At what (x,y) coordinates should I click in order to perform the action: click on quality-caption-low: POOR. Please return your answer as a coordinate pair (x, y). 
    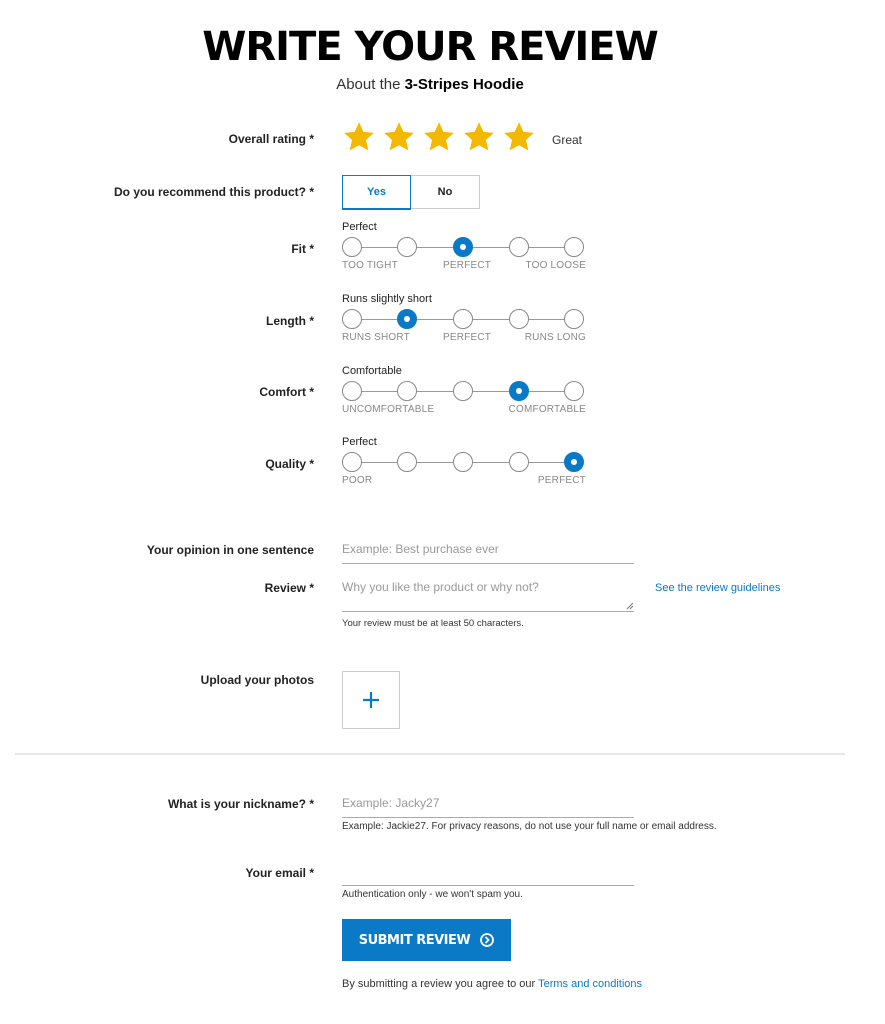
    Looking at the image, I should click on (357, 480).